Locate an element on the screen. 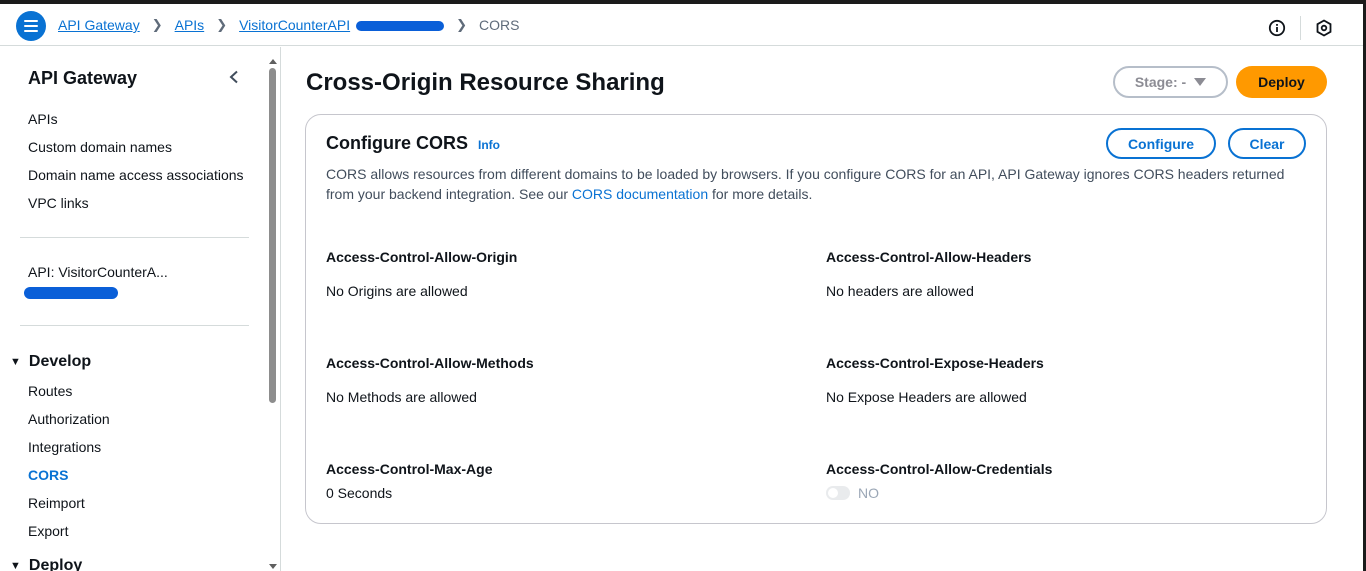  breadcrumb-current: CORS is located at coordinates (499, 25).